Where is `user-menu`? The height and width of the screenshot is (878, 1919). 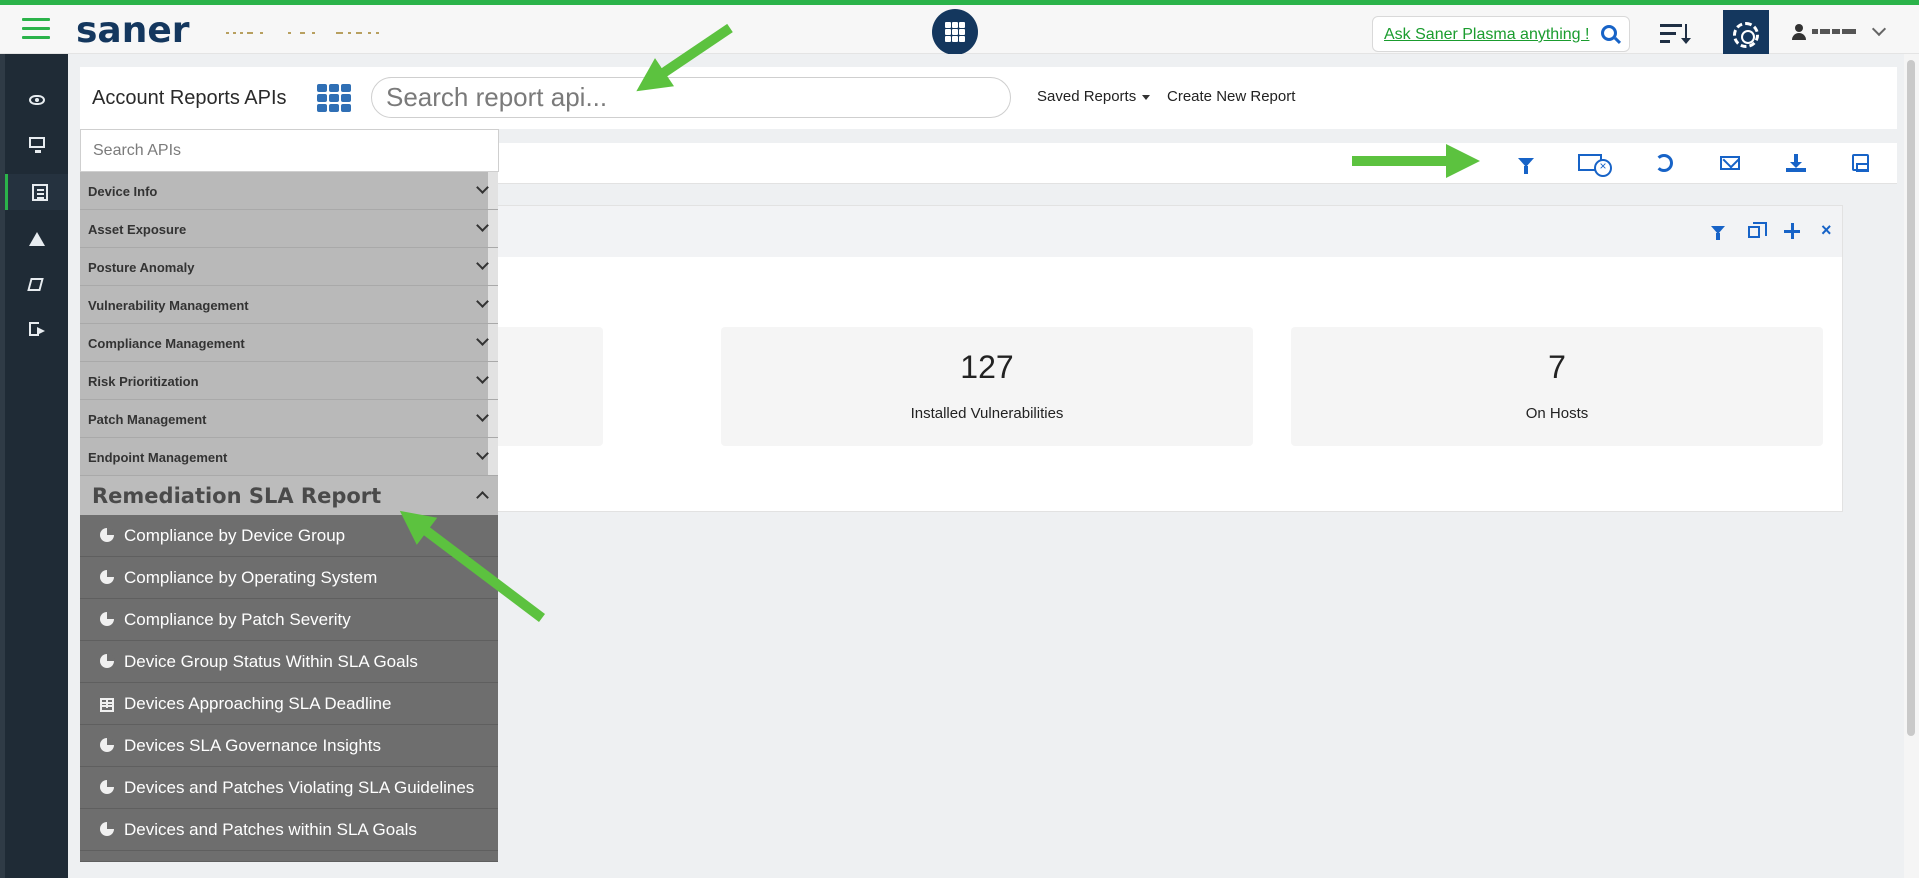 user-menu is located at coordinates (1842, 33).